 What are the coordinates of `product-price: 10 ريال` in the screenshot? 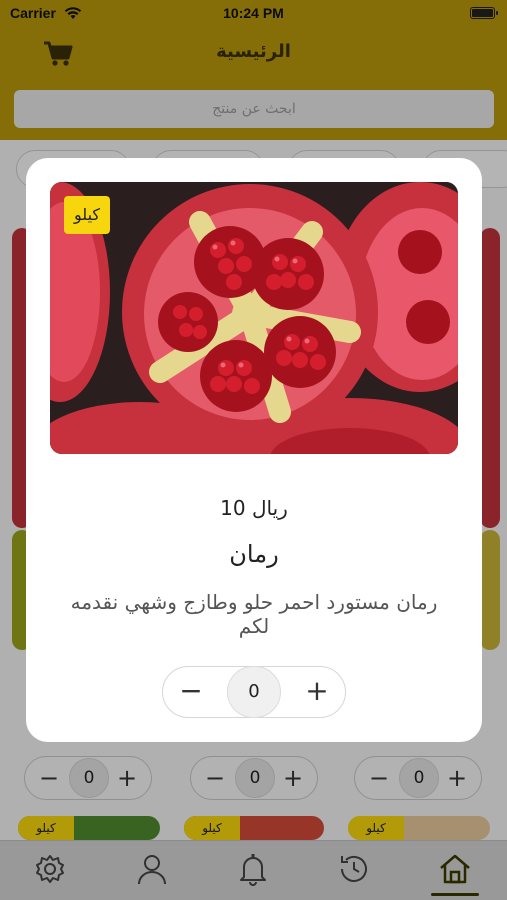 It's located at (254, 508).